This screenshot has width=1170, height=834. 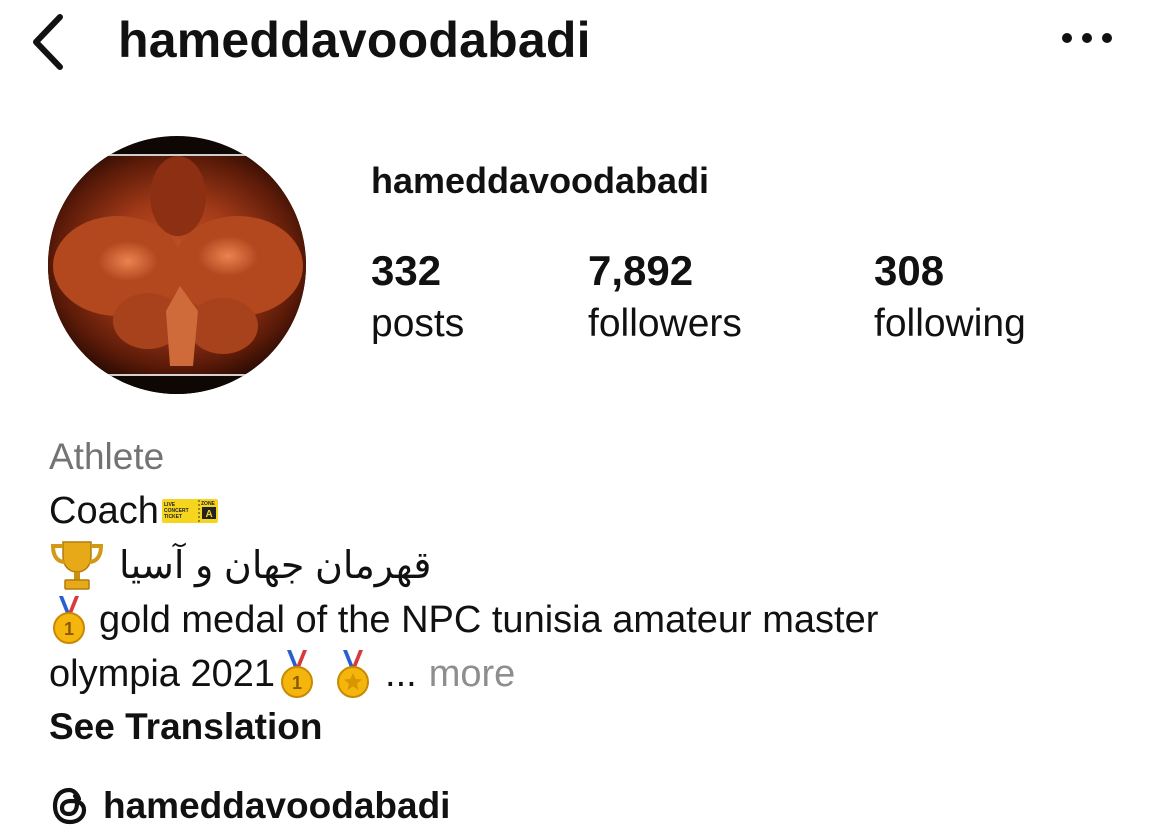 I want to click on trophy-icon, so click(x=77, y=565).